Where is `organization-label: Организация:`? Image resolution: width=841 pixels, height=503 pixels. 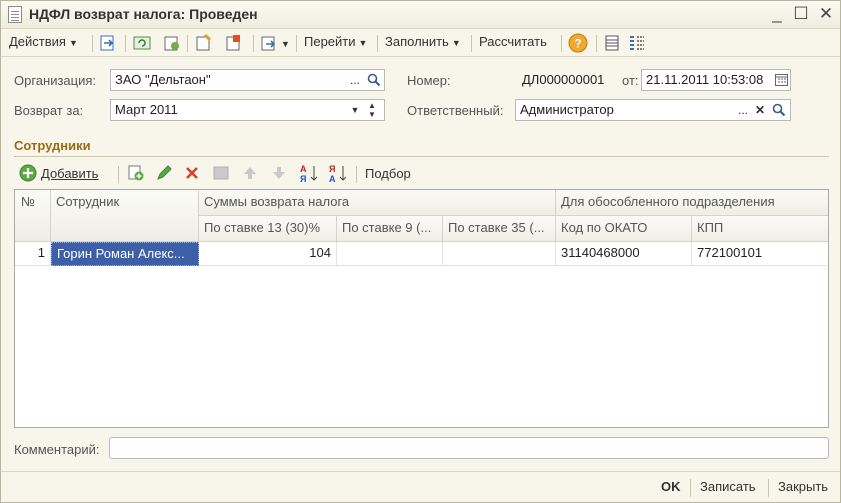 organization-label: Организация: is located at coordinates (55, 80).